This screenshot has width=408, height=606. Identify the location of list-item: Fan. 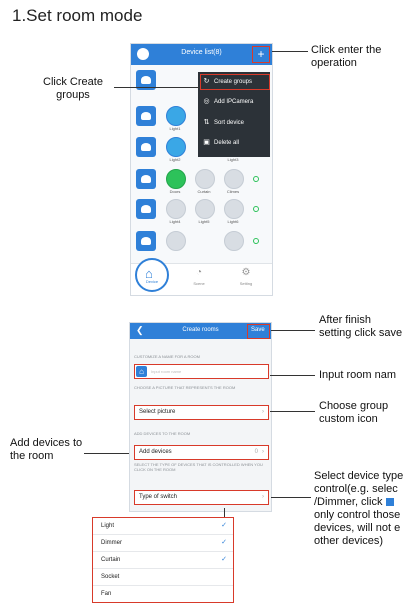
(163, 594).